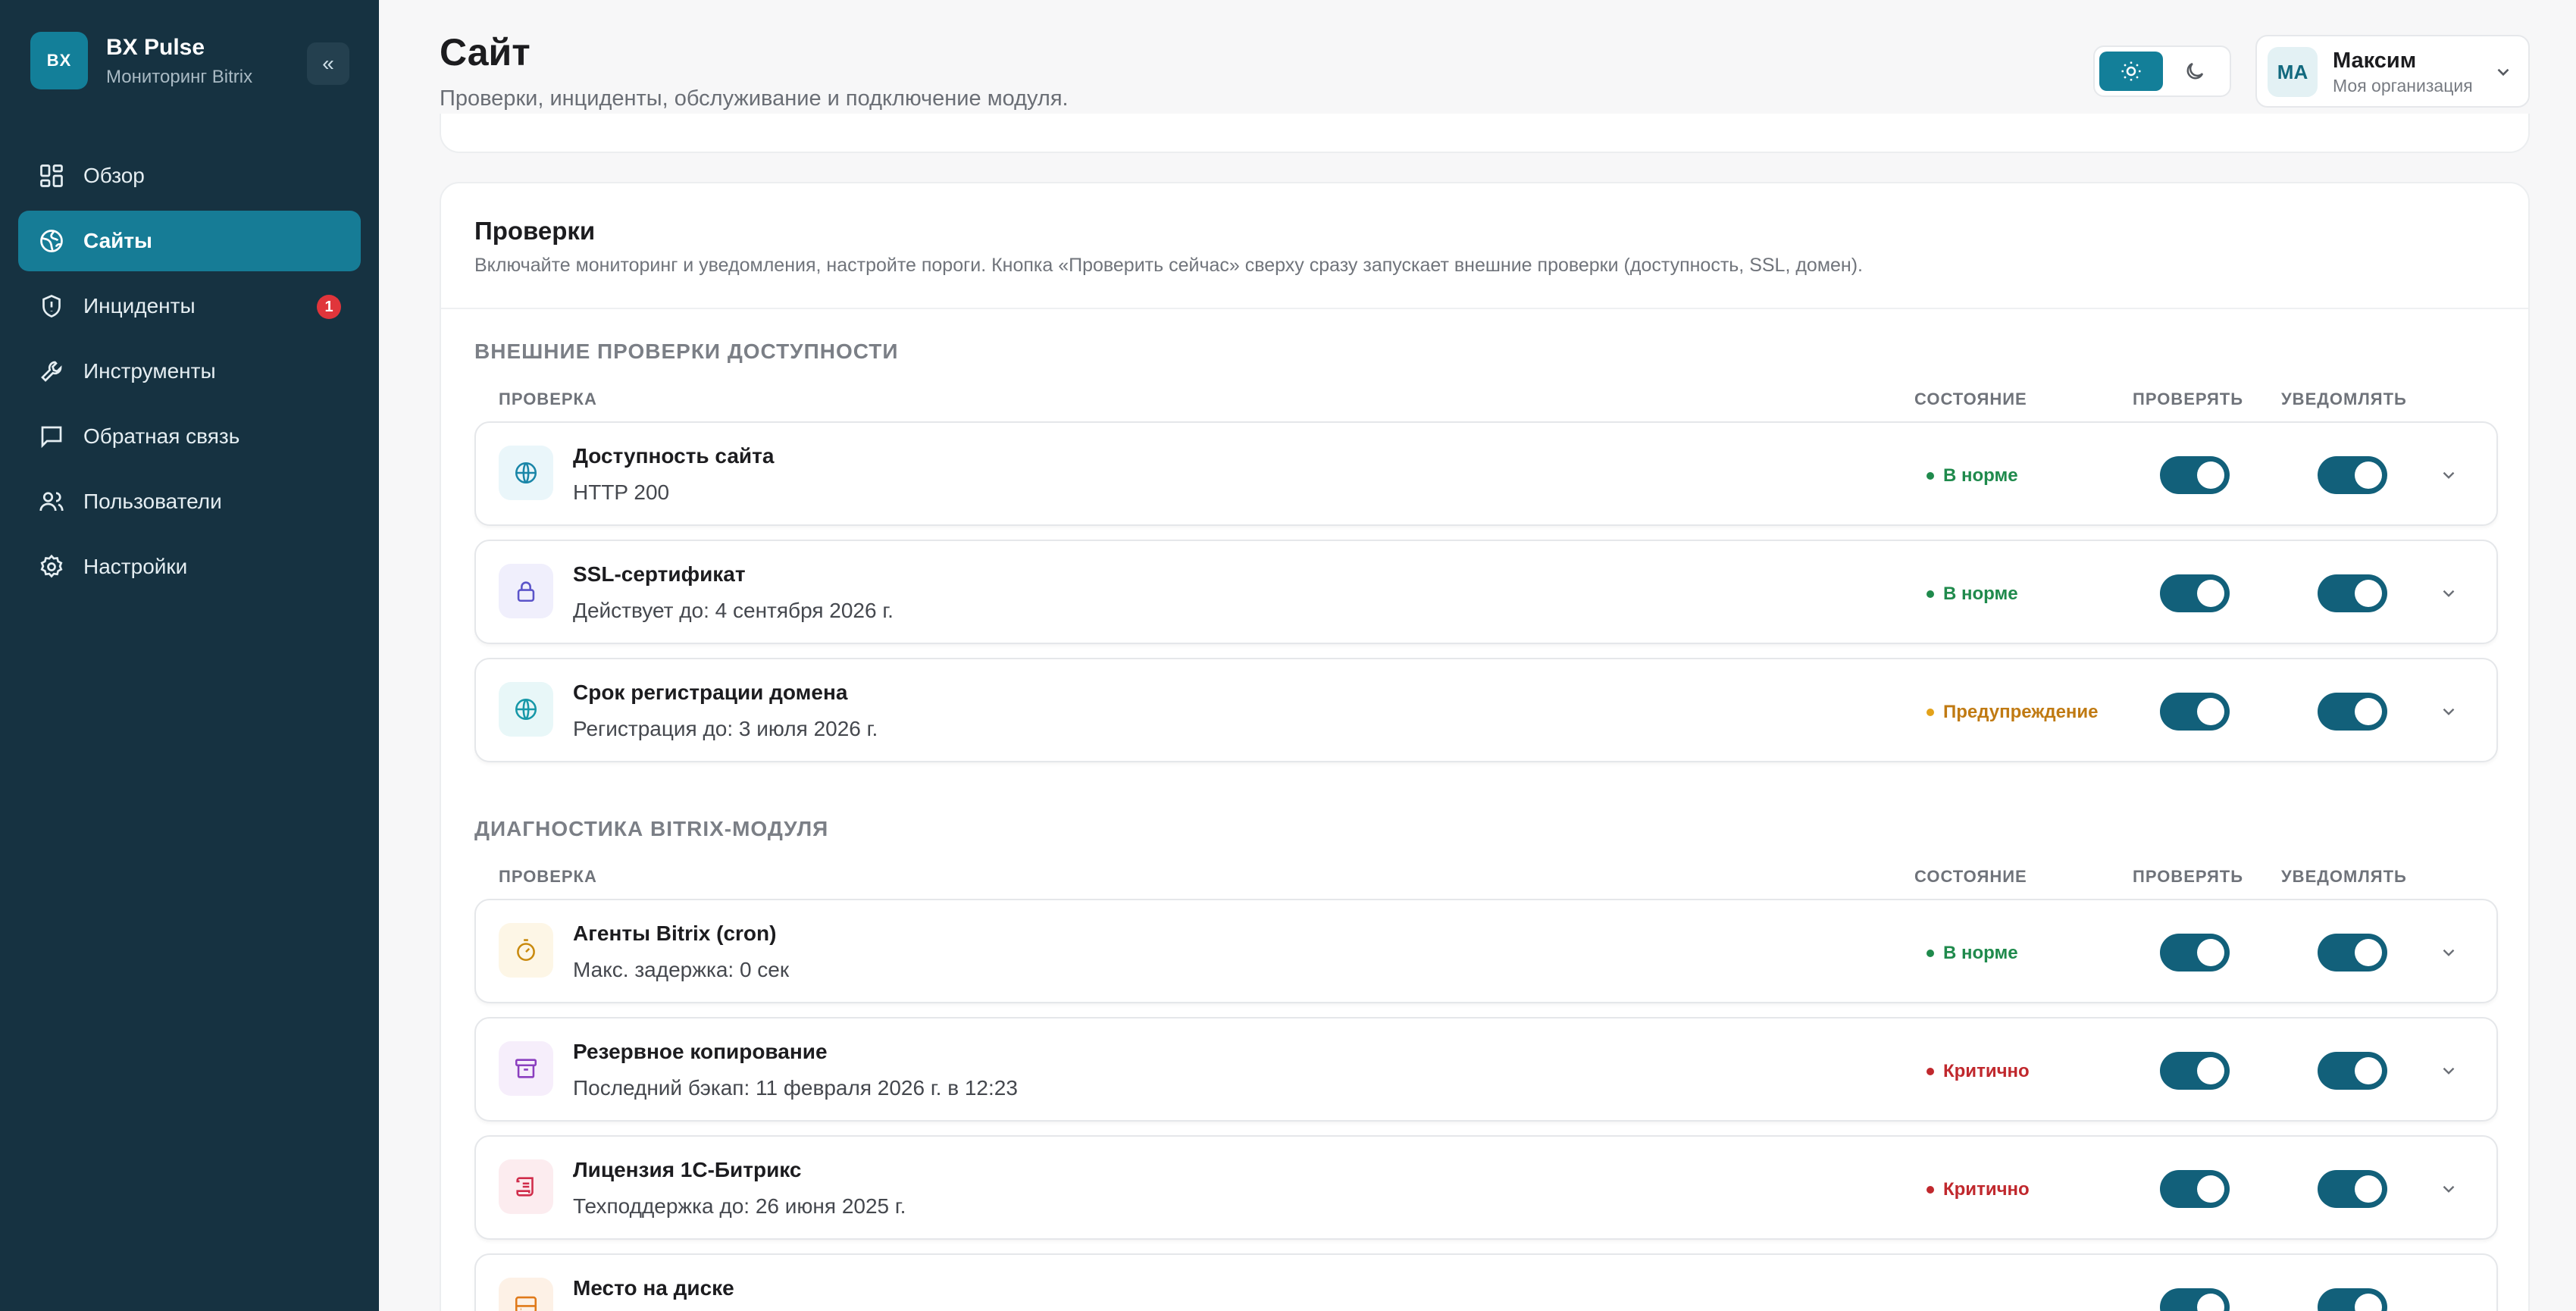  What do you see at coordinates (51, 502) in the screenshot?
I see `users-icon` at bounding box center [51, 502].